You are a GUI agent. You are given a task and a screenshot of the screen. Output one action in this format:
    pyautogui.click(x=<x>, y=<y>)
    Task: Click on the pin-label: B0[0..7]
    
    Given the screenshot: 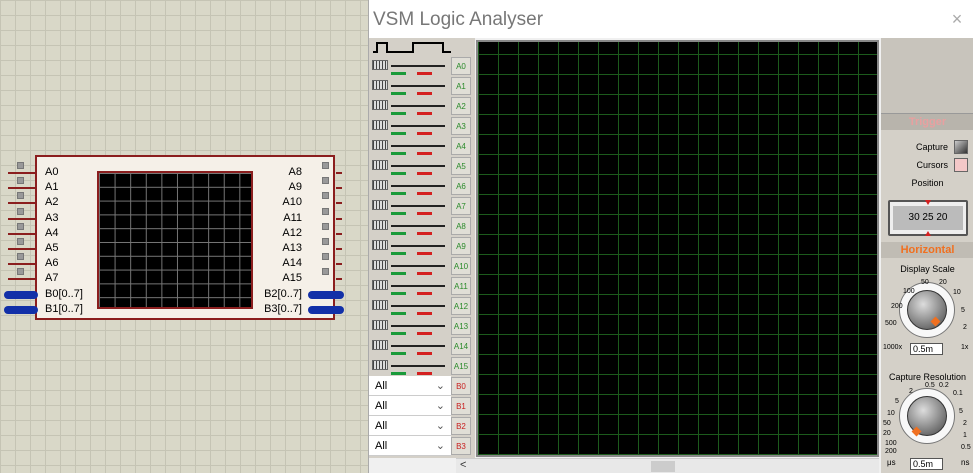 What is the action you would take?
    pyautogui.click(x=64, y=293)
    